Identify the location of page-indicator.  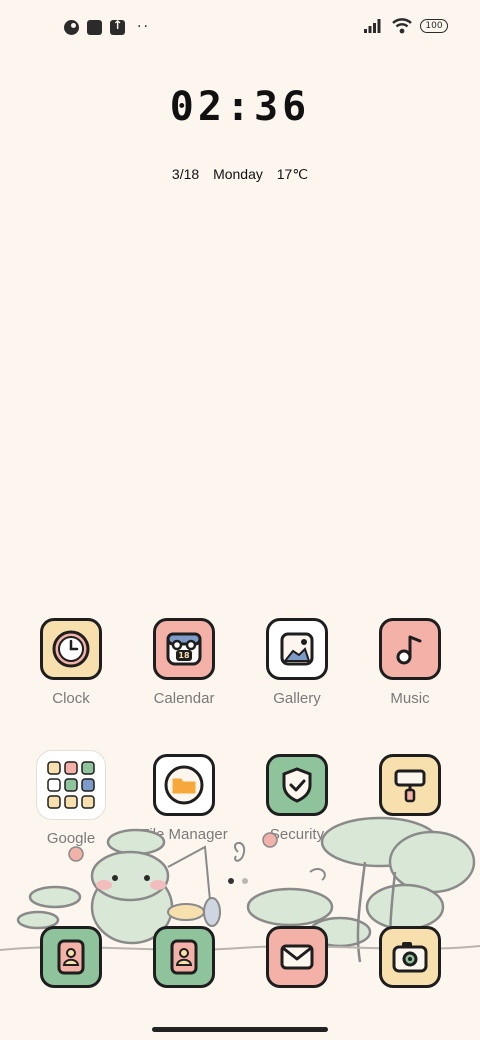
(238, 881).